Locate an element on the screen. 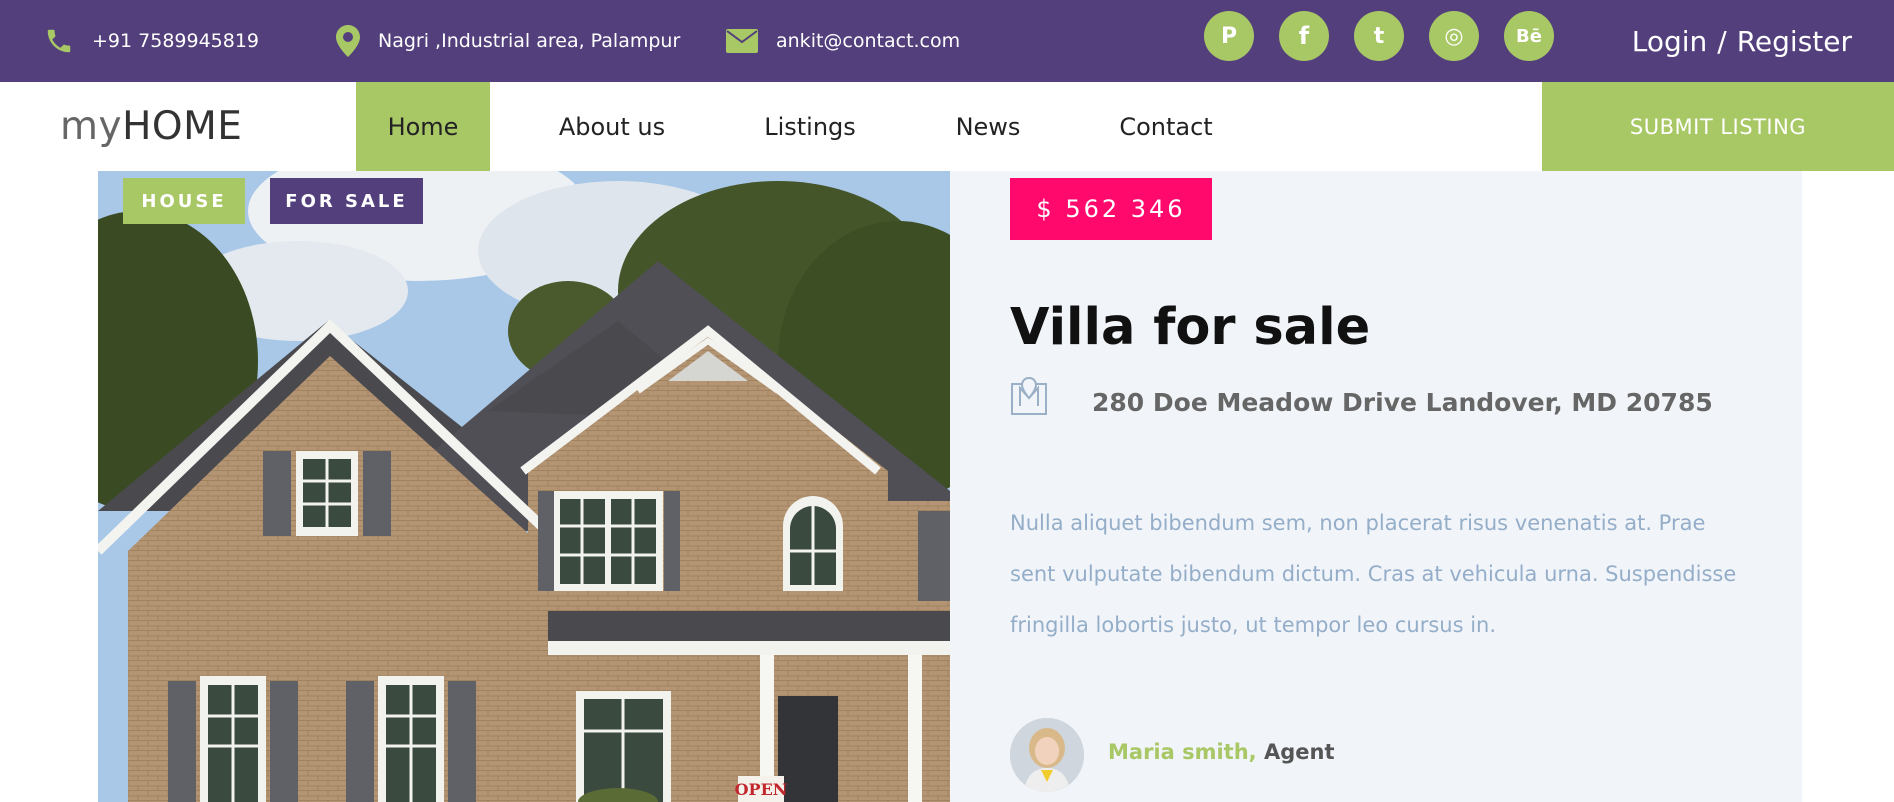 This screenshot has height=802, width=1894. nav-about-us: About us is located at coordinates (612, 126).